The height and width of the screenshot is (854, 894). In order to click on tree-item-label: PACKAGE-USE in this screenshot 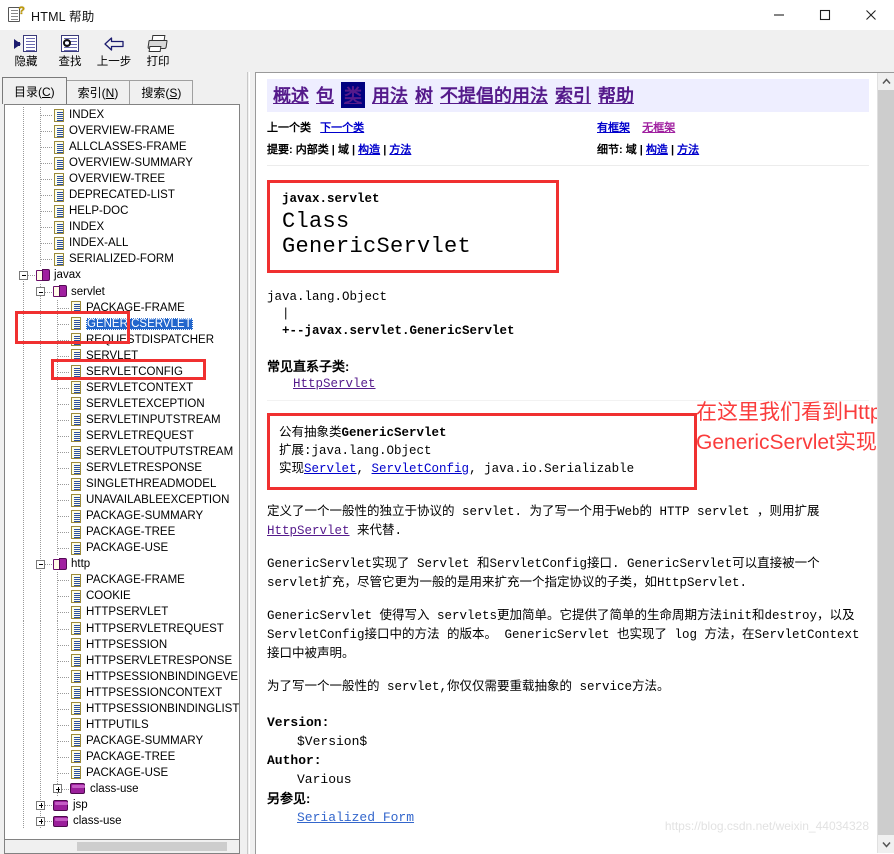, I will do `click(127, 772)`.